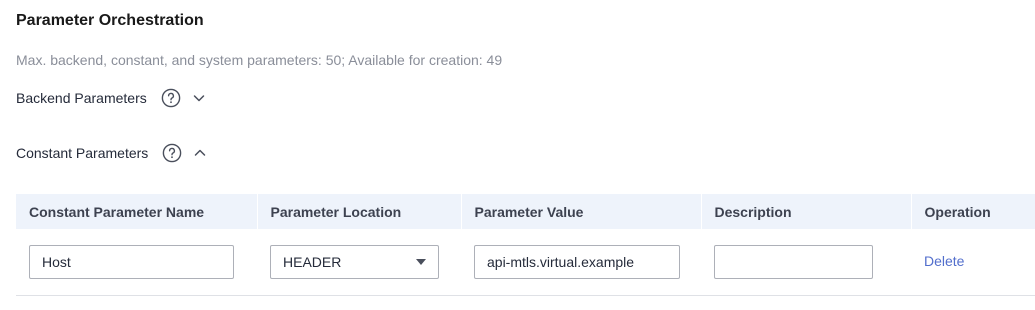 Image resolution: width=1035 pixels, height=310 pixels. I want to click on name-cell: Host, so click(136, 262).